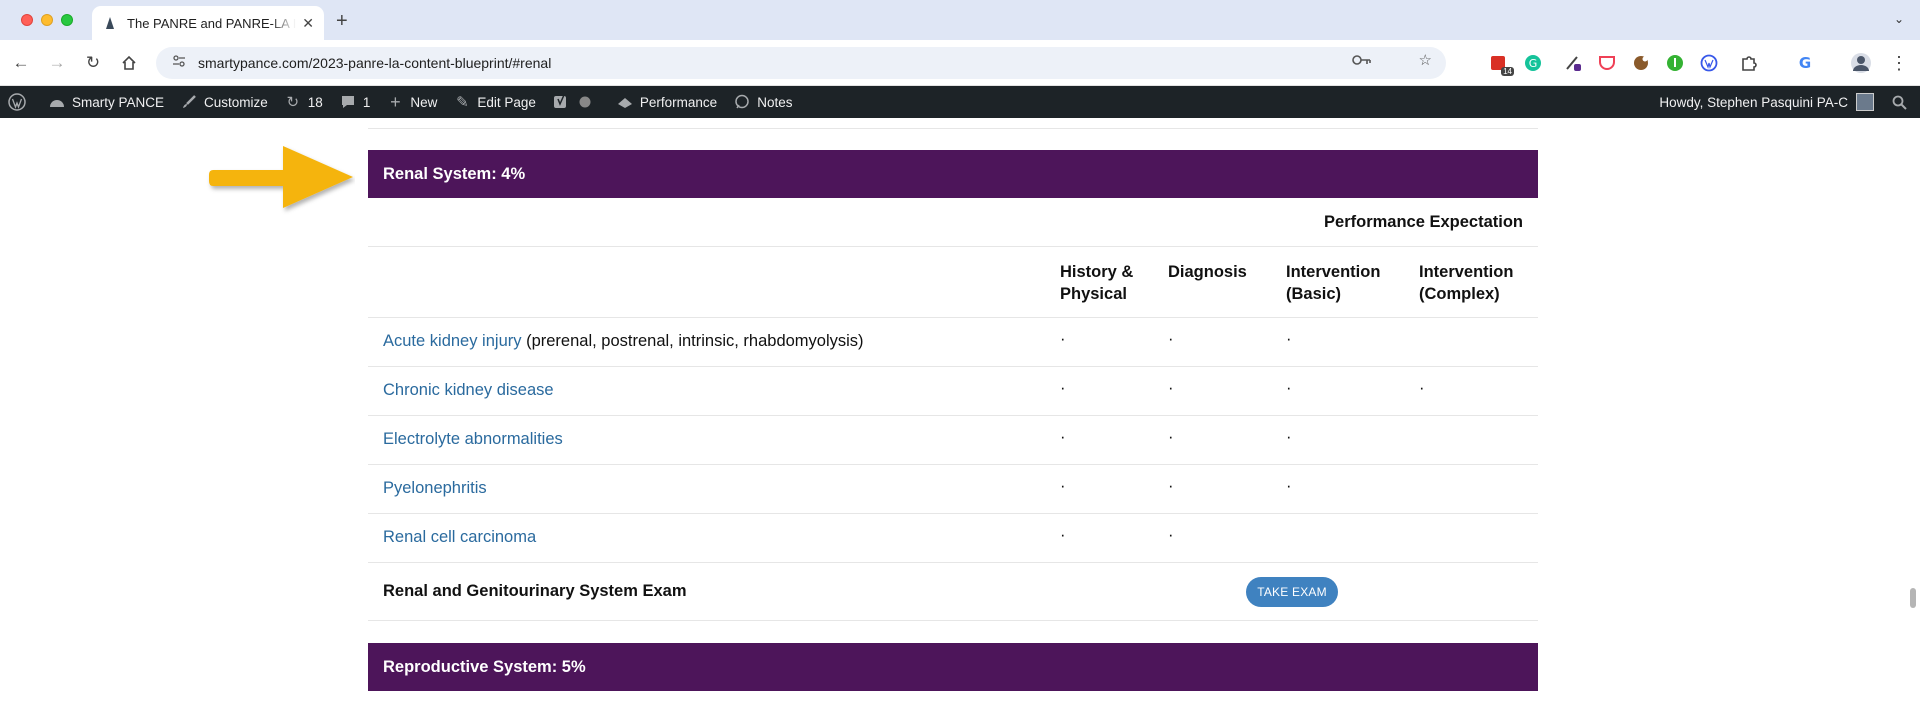 The width and height of the screenshot is (1920, 708). What do you see at coordinates (1362, 62) in the screenshot?
I see `password-key-icon` at bounding box center [1362, 62].